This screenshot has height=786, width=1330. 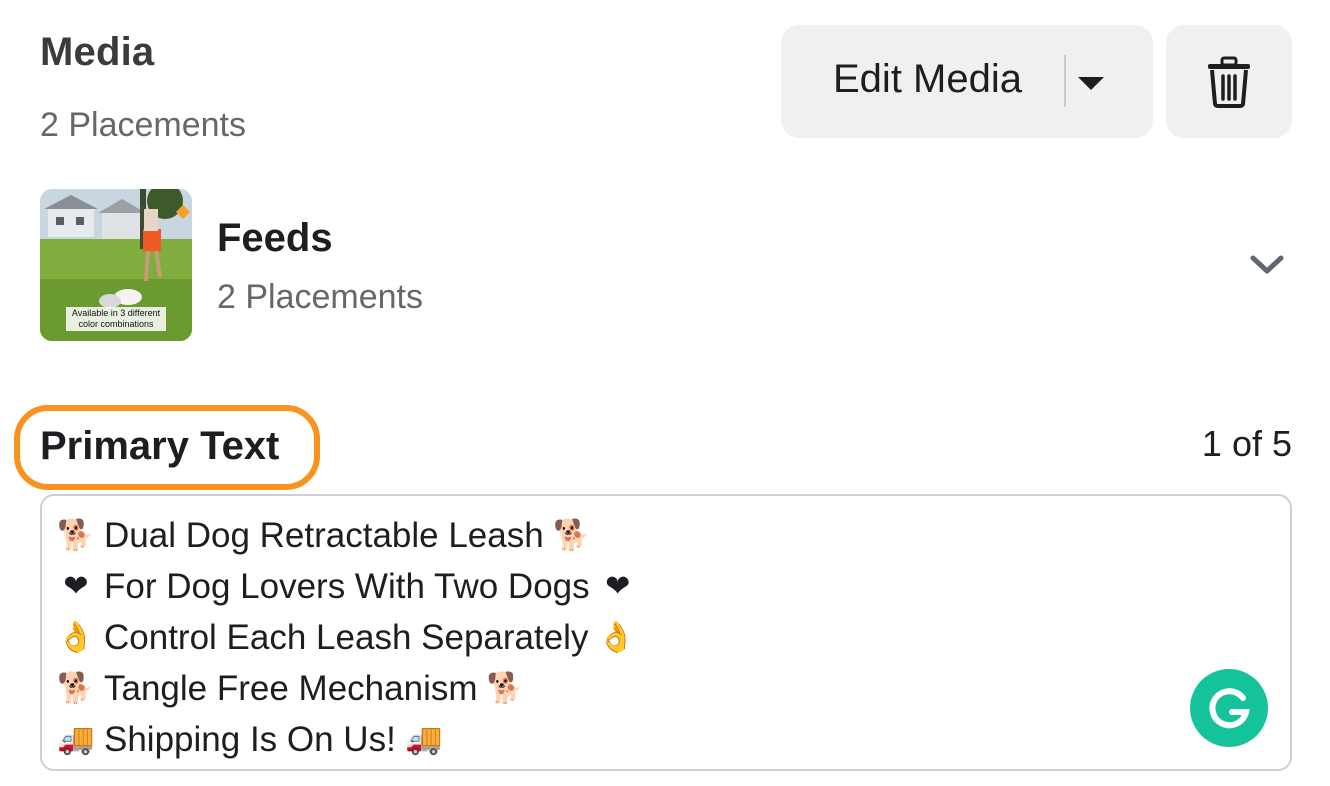 What do you see at coordinates (666, 637) in the screenshot?
I see `text-line: 👌 Control Each Leash Separately 👌` at bounding box center [666, 637].